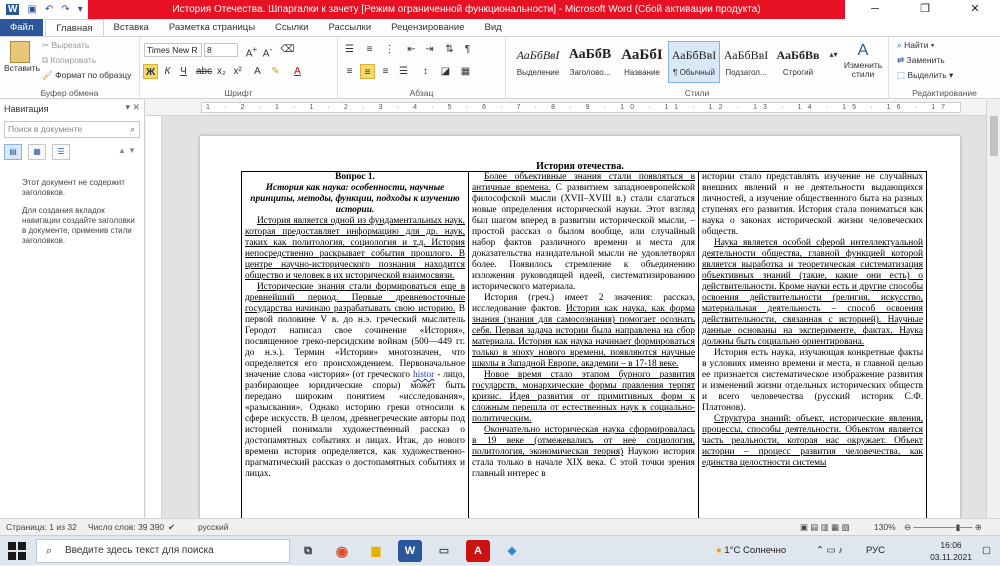 The image size is (1000, 566). I want to click on sort-icon: ⇅, so click(449, 49).